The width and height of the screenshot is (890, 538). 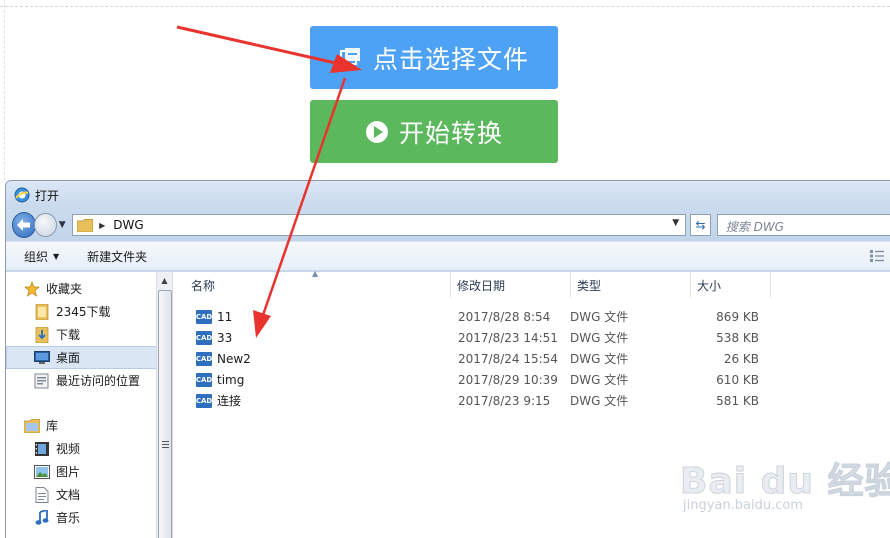 I want to click on column-header-date: 修改日期, so click(x=511, y=285).